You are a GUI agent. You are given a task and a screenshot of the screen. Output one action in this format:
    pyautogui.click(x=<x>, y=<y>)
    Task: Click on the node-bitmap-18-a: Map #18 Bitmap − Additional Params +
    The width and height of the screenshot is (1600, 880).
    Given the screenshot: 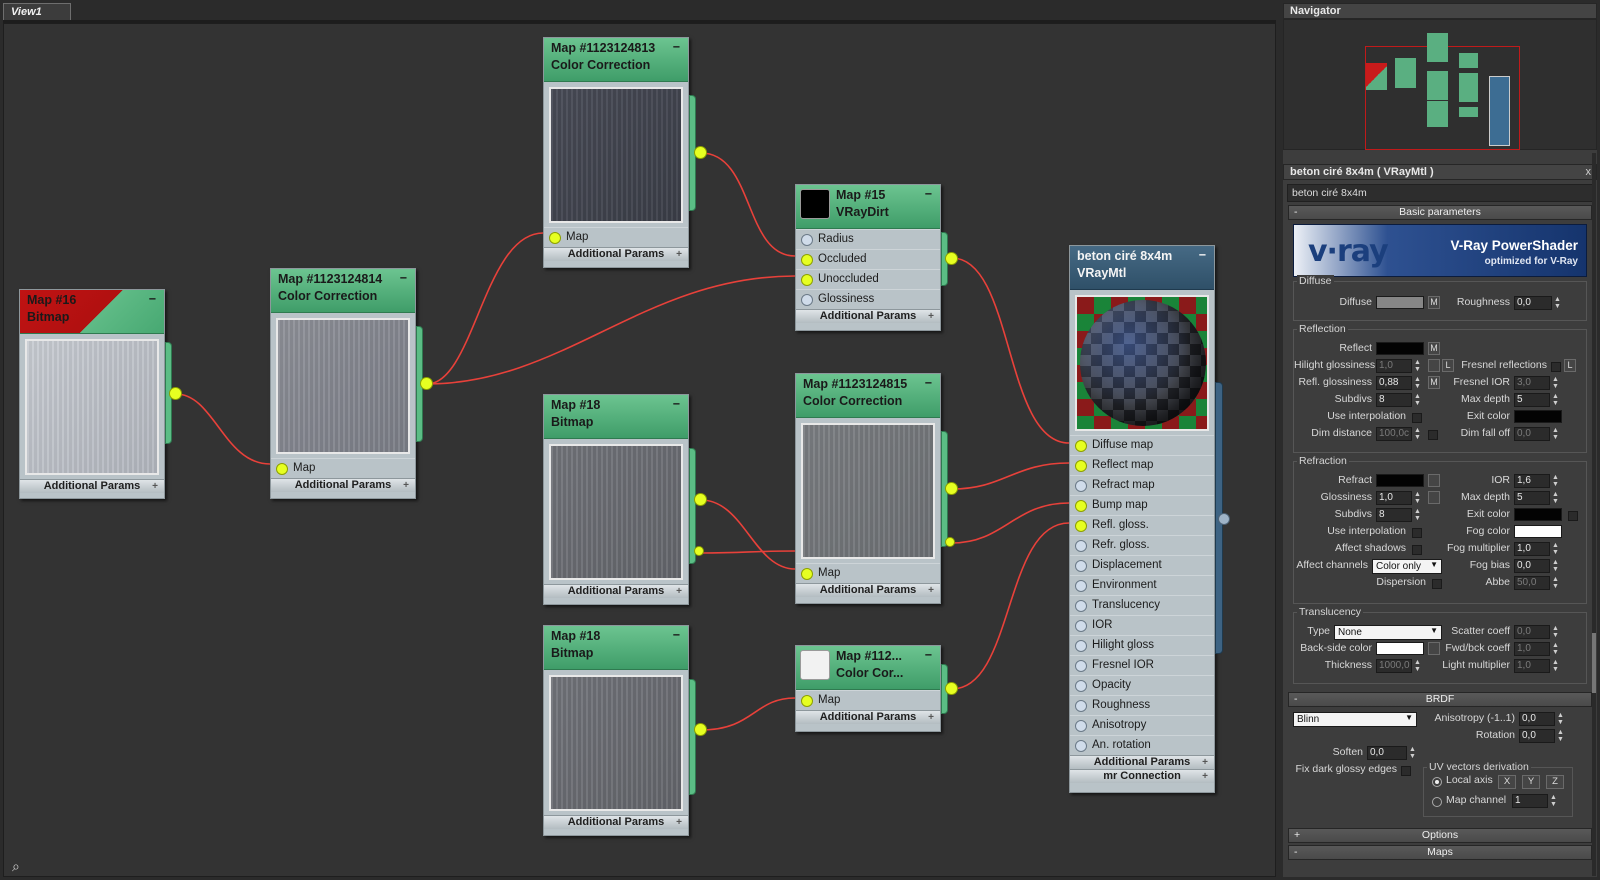 What is the action you would take?
    pyautogui.click(x=616, y=499)
    